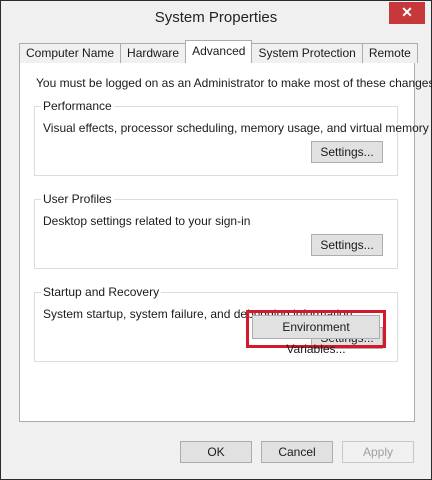 The image size is (432, 480). I want to click on cancel-button: Cancel, so click(297, 452).